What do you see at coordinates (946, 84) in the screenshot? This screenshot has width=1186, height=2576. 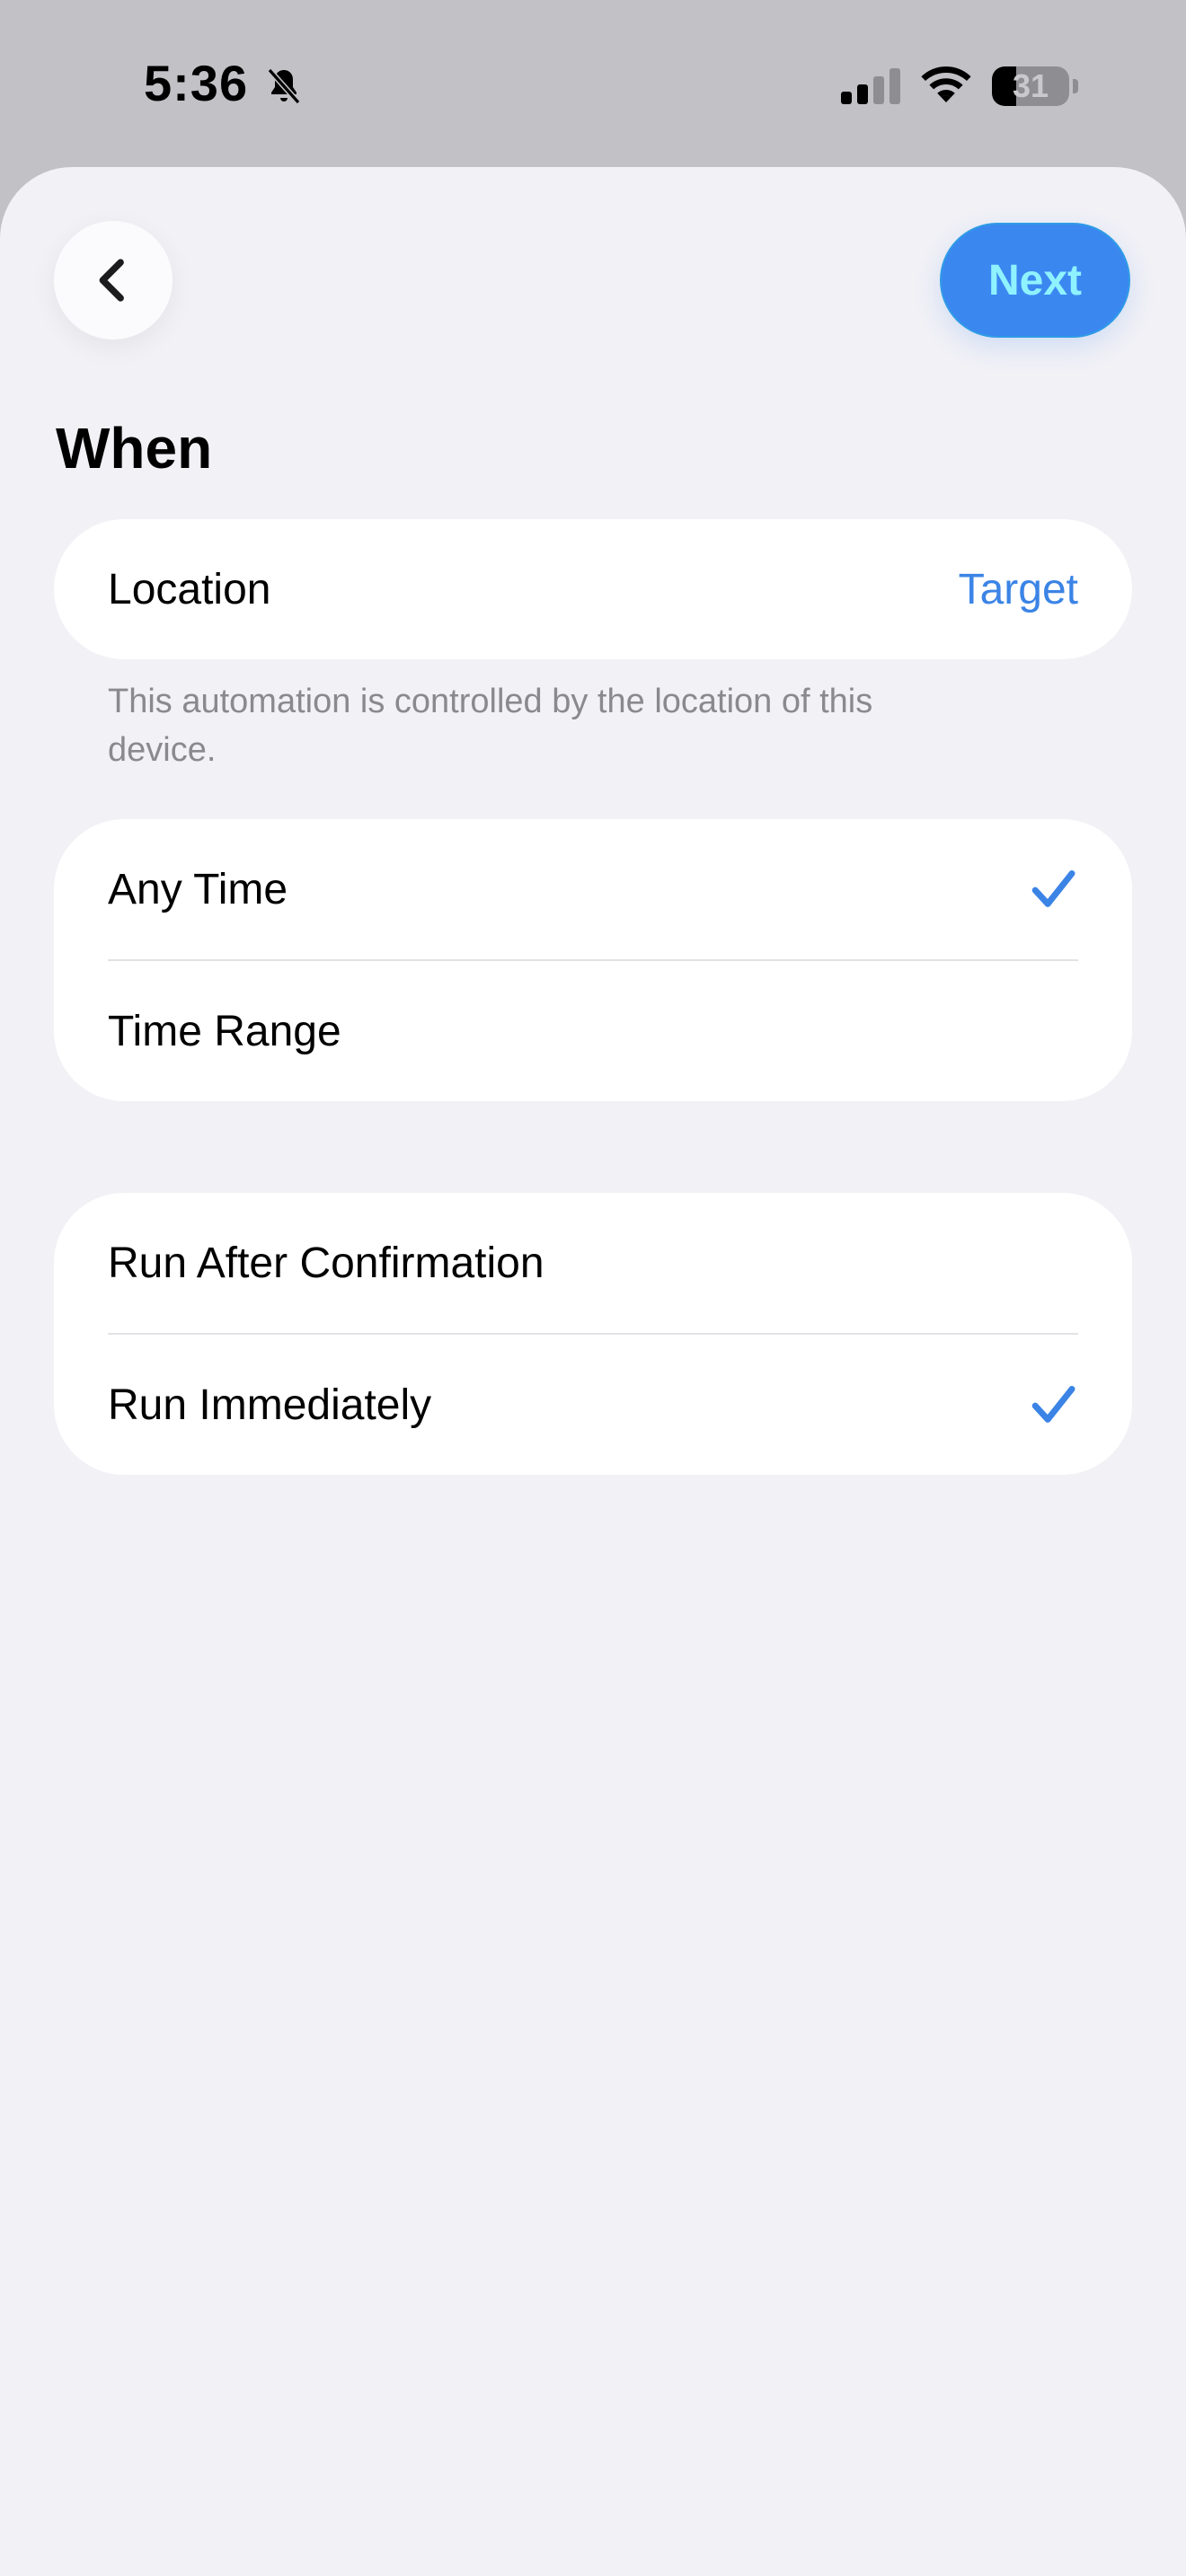 I see `wifi-icon` at bounding box center [946, 84].